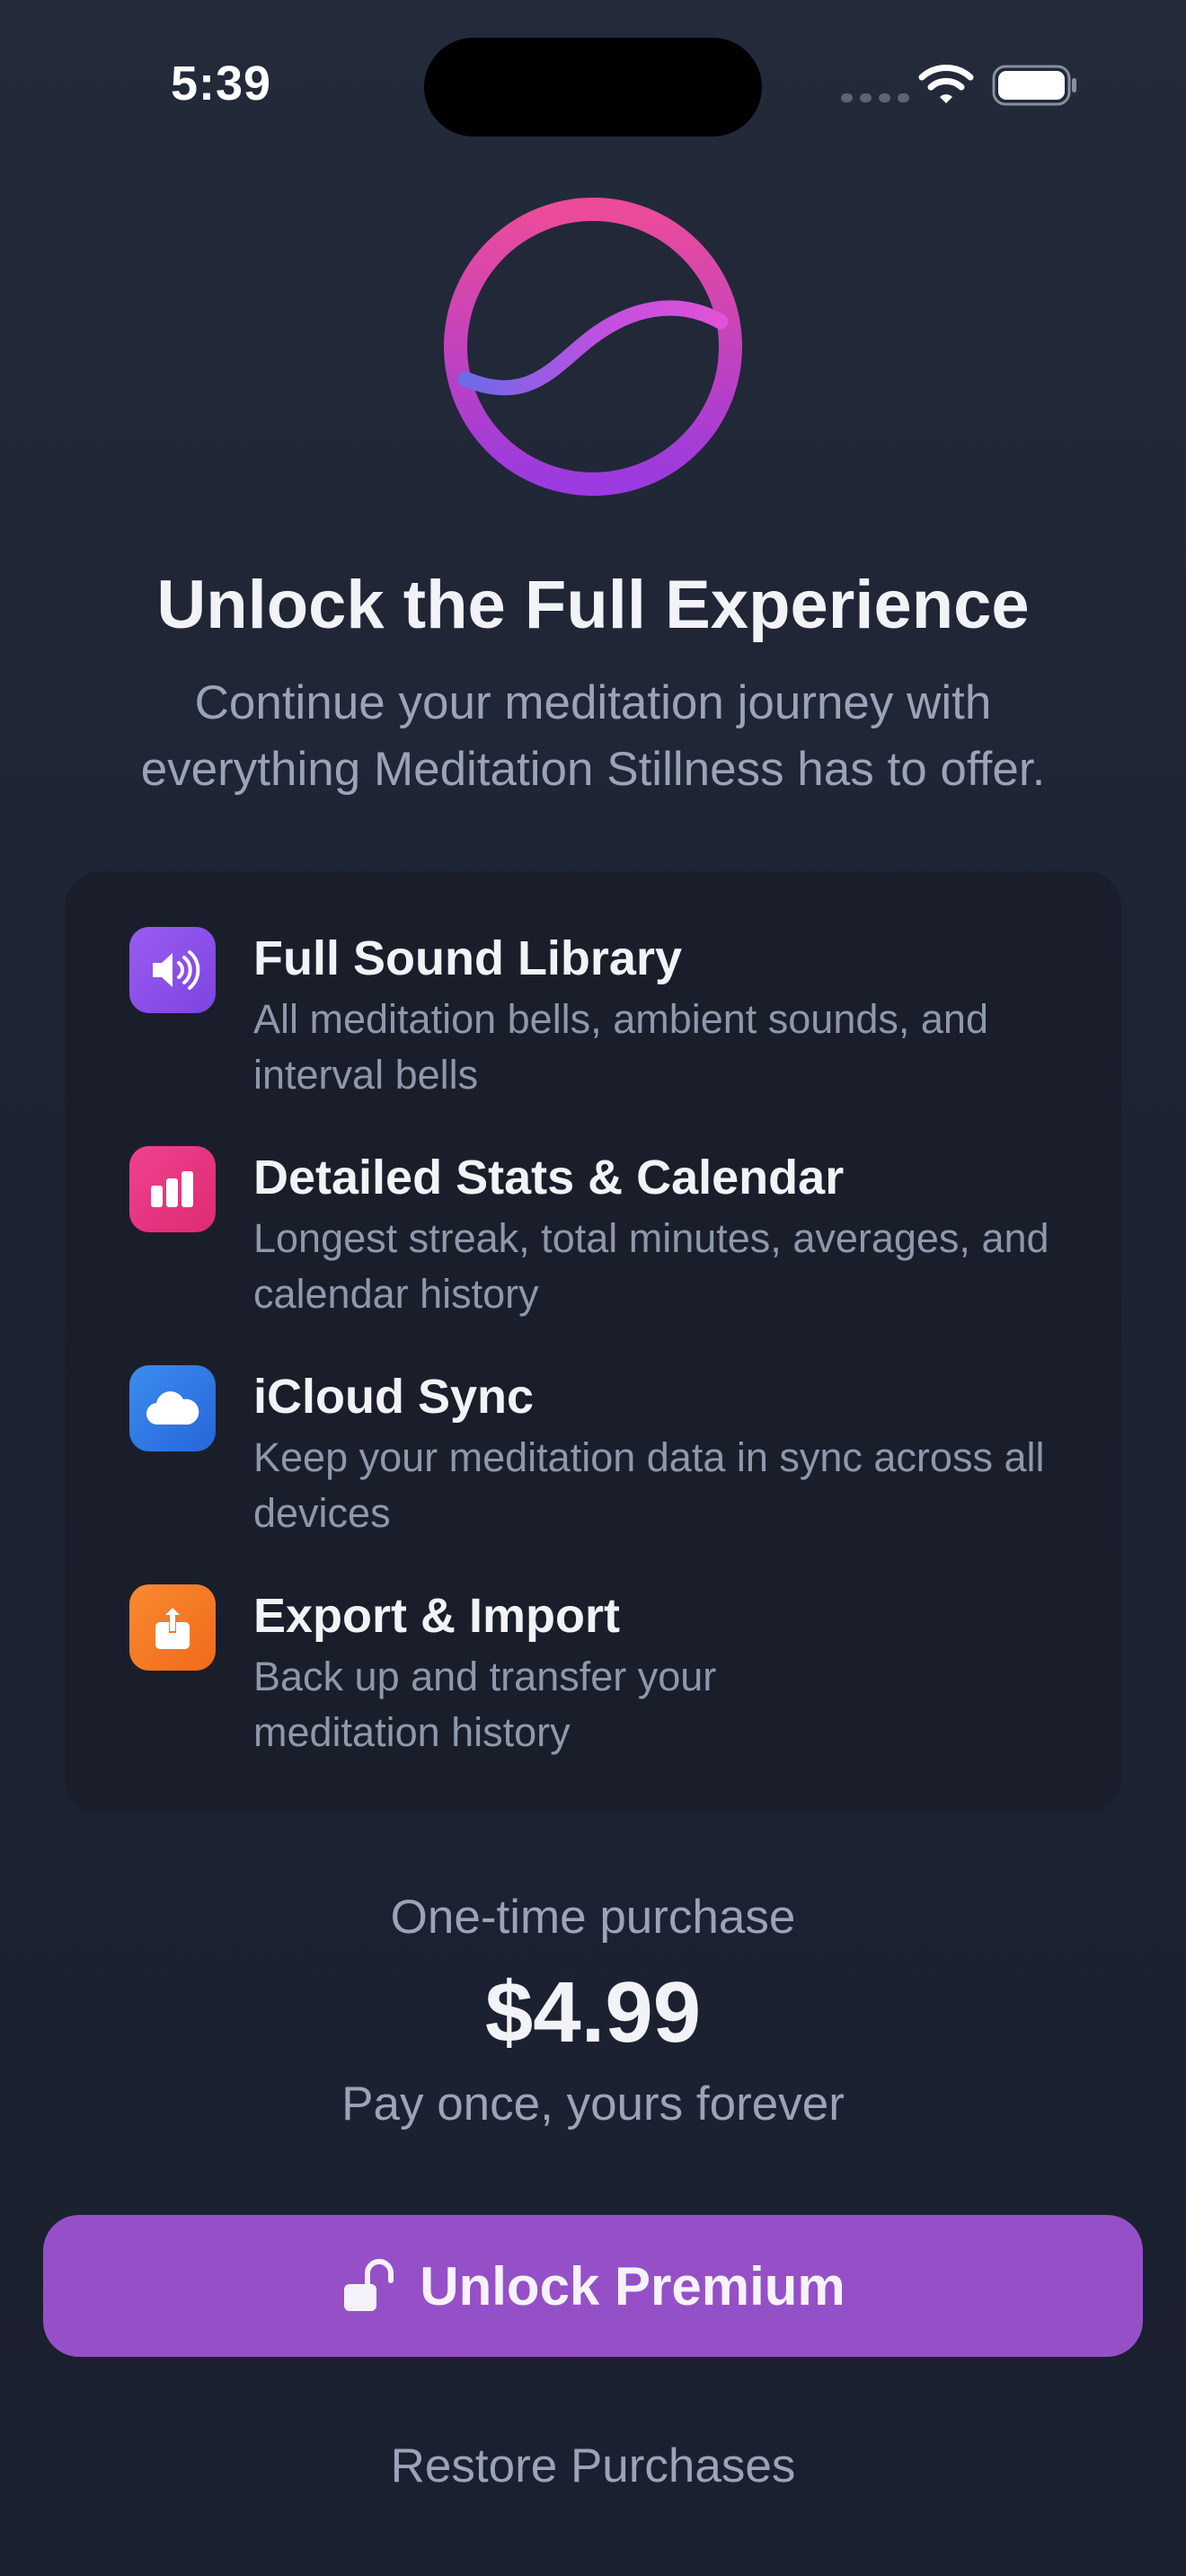 The height and width of the screenshot is (2576, 1186). Describe the element at coordinates (593, 87) in the screenshot. I see `dynamic-island` at that location.